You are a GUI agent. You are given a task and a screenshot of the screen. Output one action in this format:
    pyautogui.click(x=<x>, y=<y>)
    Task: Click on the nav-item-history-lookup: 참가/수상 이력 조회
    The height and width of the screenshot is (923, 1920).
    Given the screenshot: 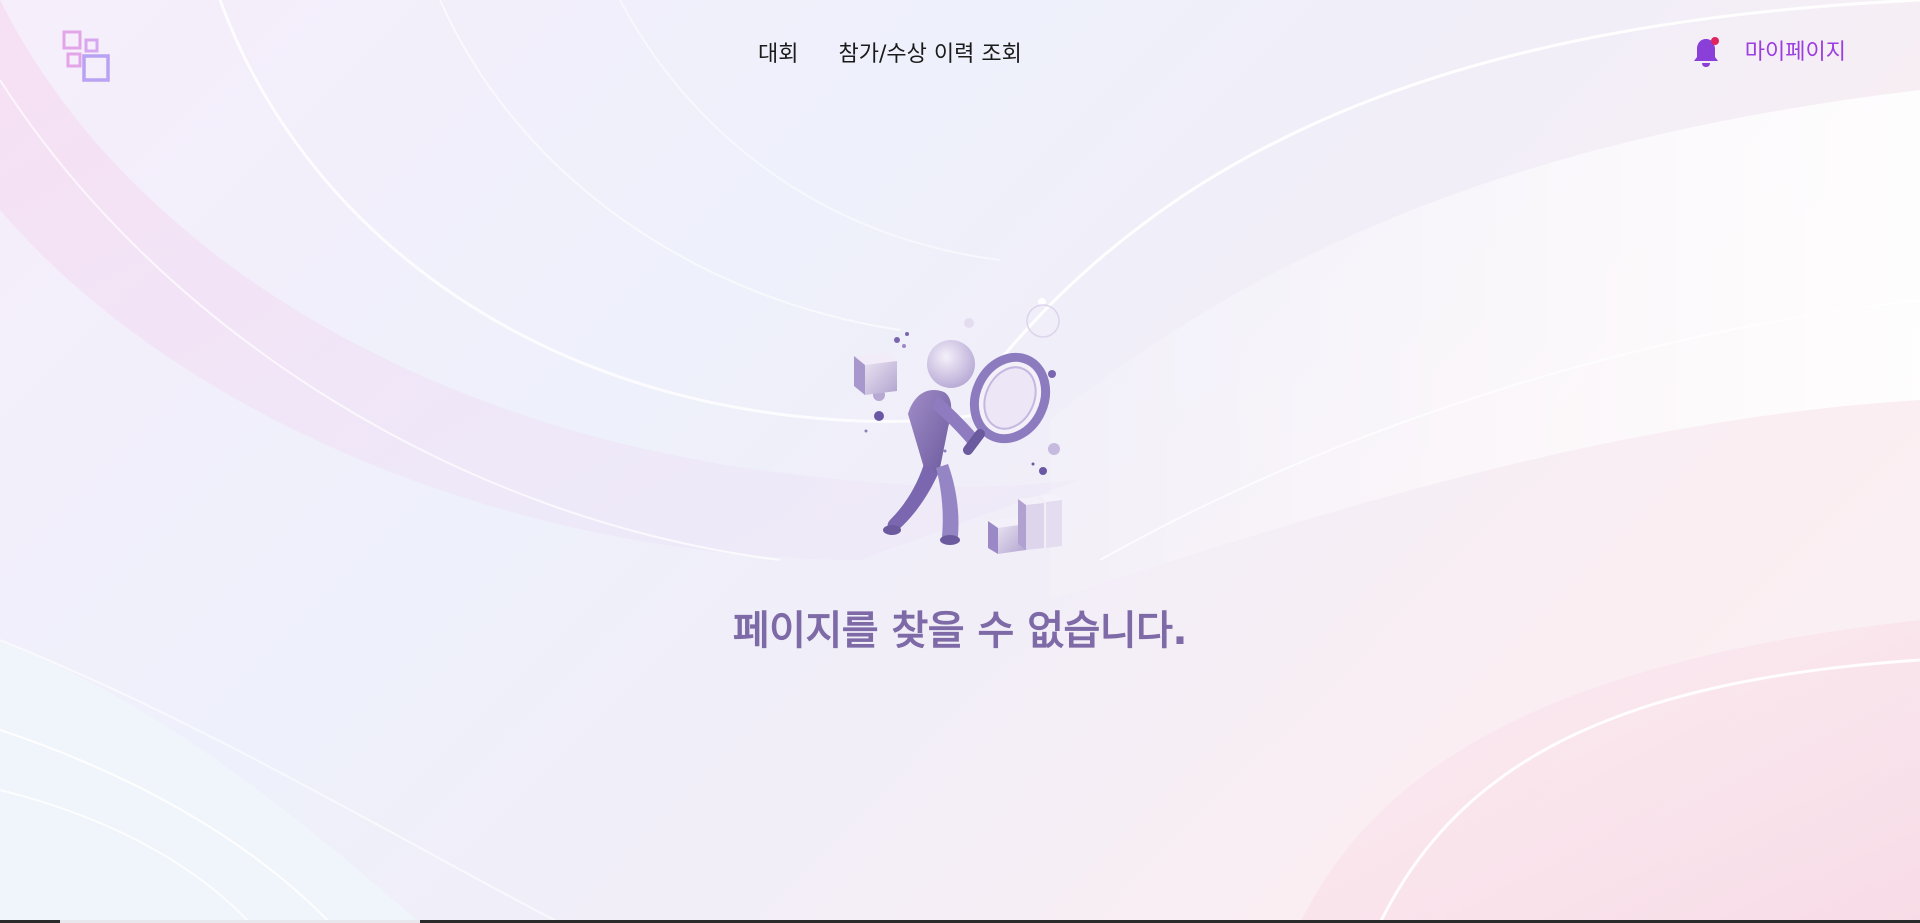 What is the action you would take?
    pyautogui.click(x=929, y=55)
    